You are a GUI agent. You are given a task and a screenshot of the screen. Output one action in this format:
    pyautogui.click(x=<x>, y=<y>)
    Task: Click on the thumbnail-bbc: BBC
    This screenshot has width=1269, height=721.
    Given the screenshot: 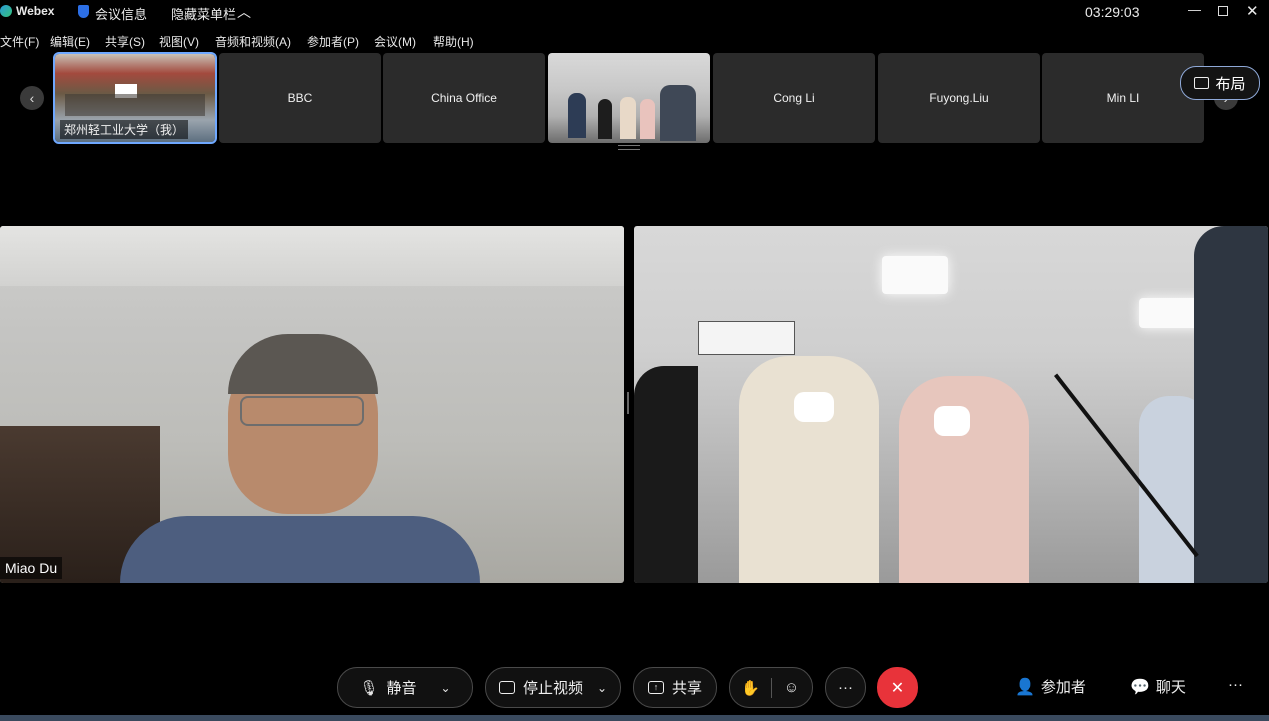 What is the action you would take?
    pyautogui.click(x=300, y=98)
    